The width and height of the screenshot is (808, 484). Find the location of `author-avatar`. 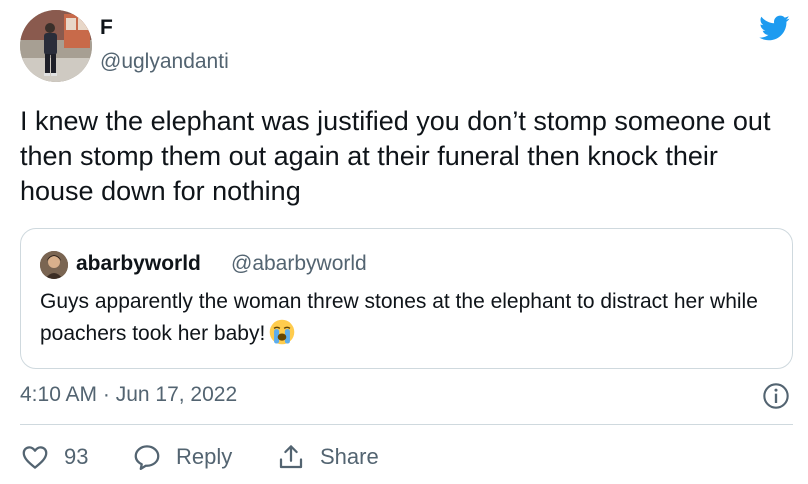

author-avatar is located at coordinates (56, 46).